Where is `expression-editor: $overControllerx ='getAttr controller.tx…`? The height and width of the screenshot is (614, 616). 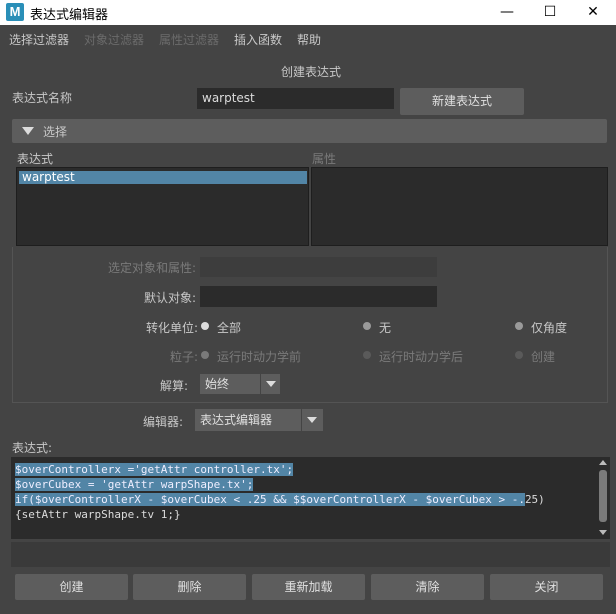 expression-editor: $overControllerx ='getAttr controller.tx… is located at coordinates (310, 498).